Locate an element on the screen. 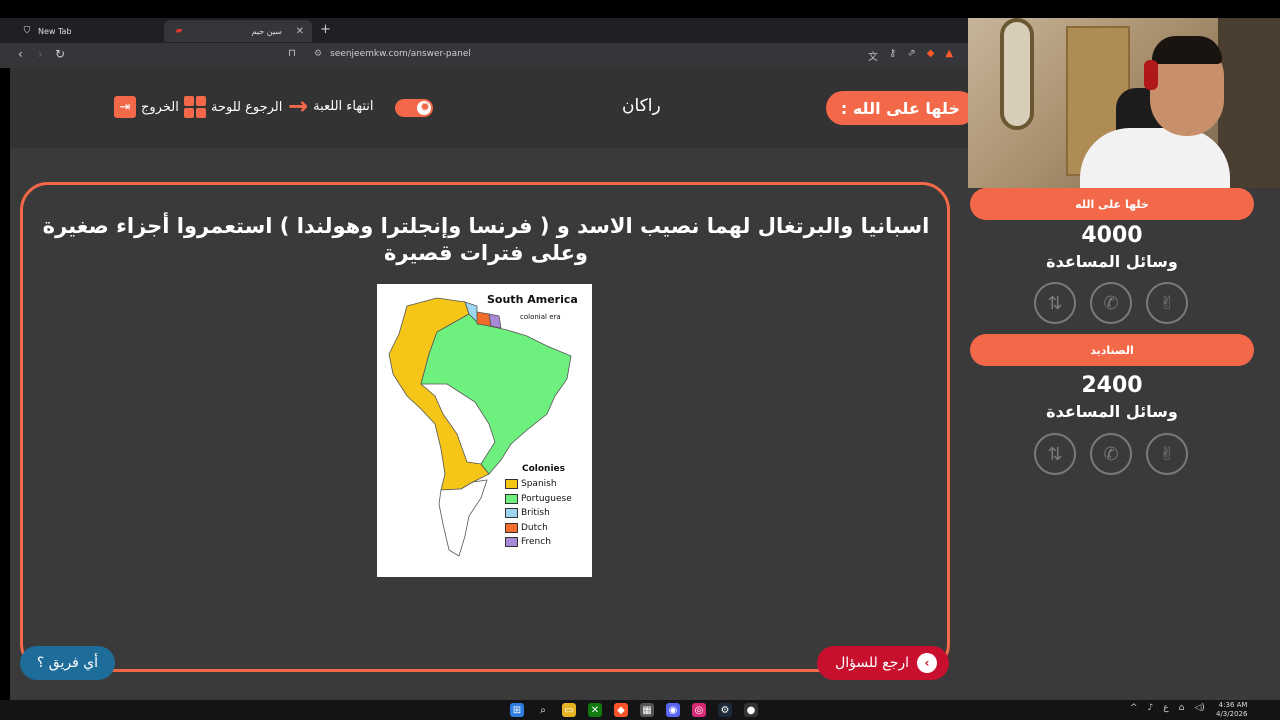  tab-new-tab: ⛉ New Tab is located at coordinates (87, 31).